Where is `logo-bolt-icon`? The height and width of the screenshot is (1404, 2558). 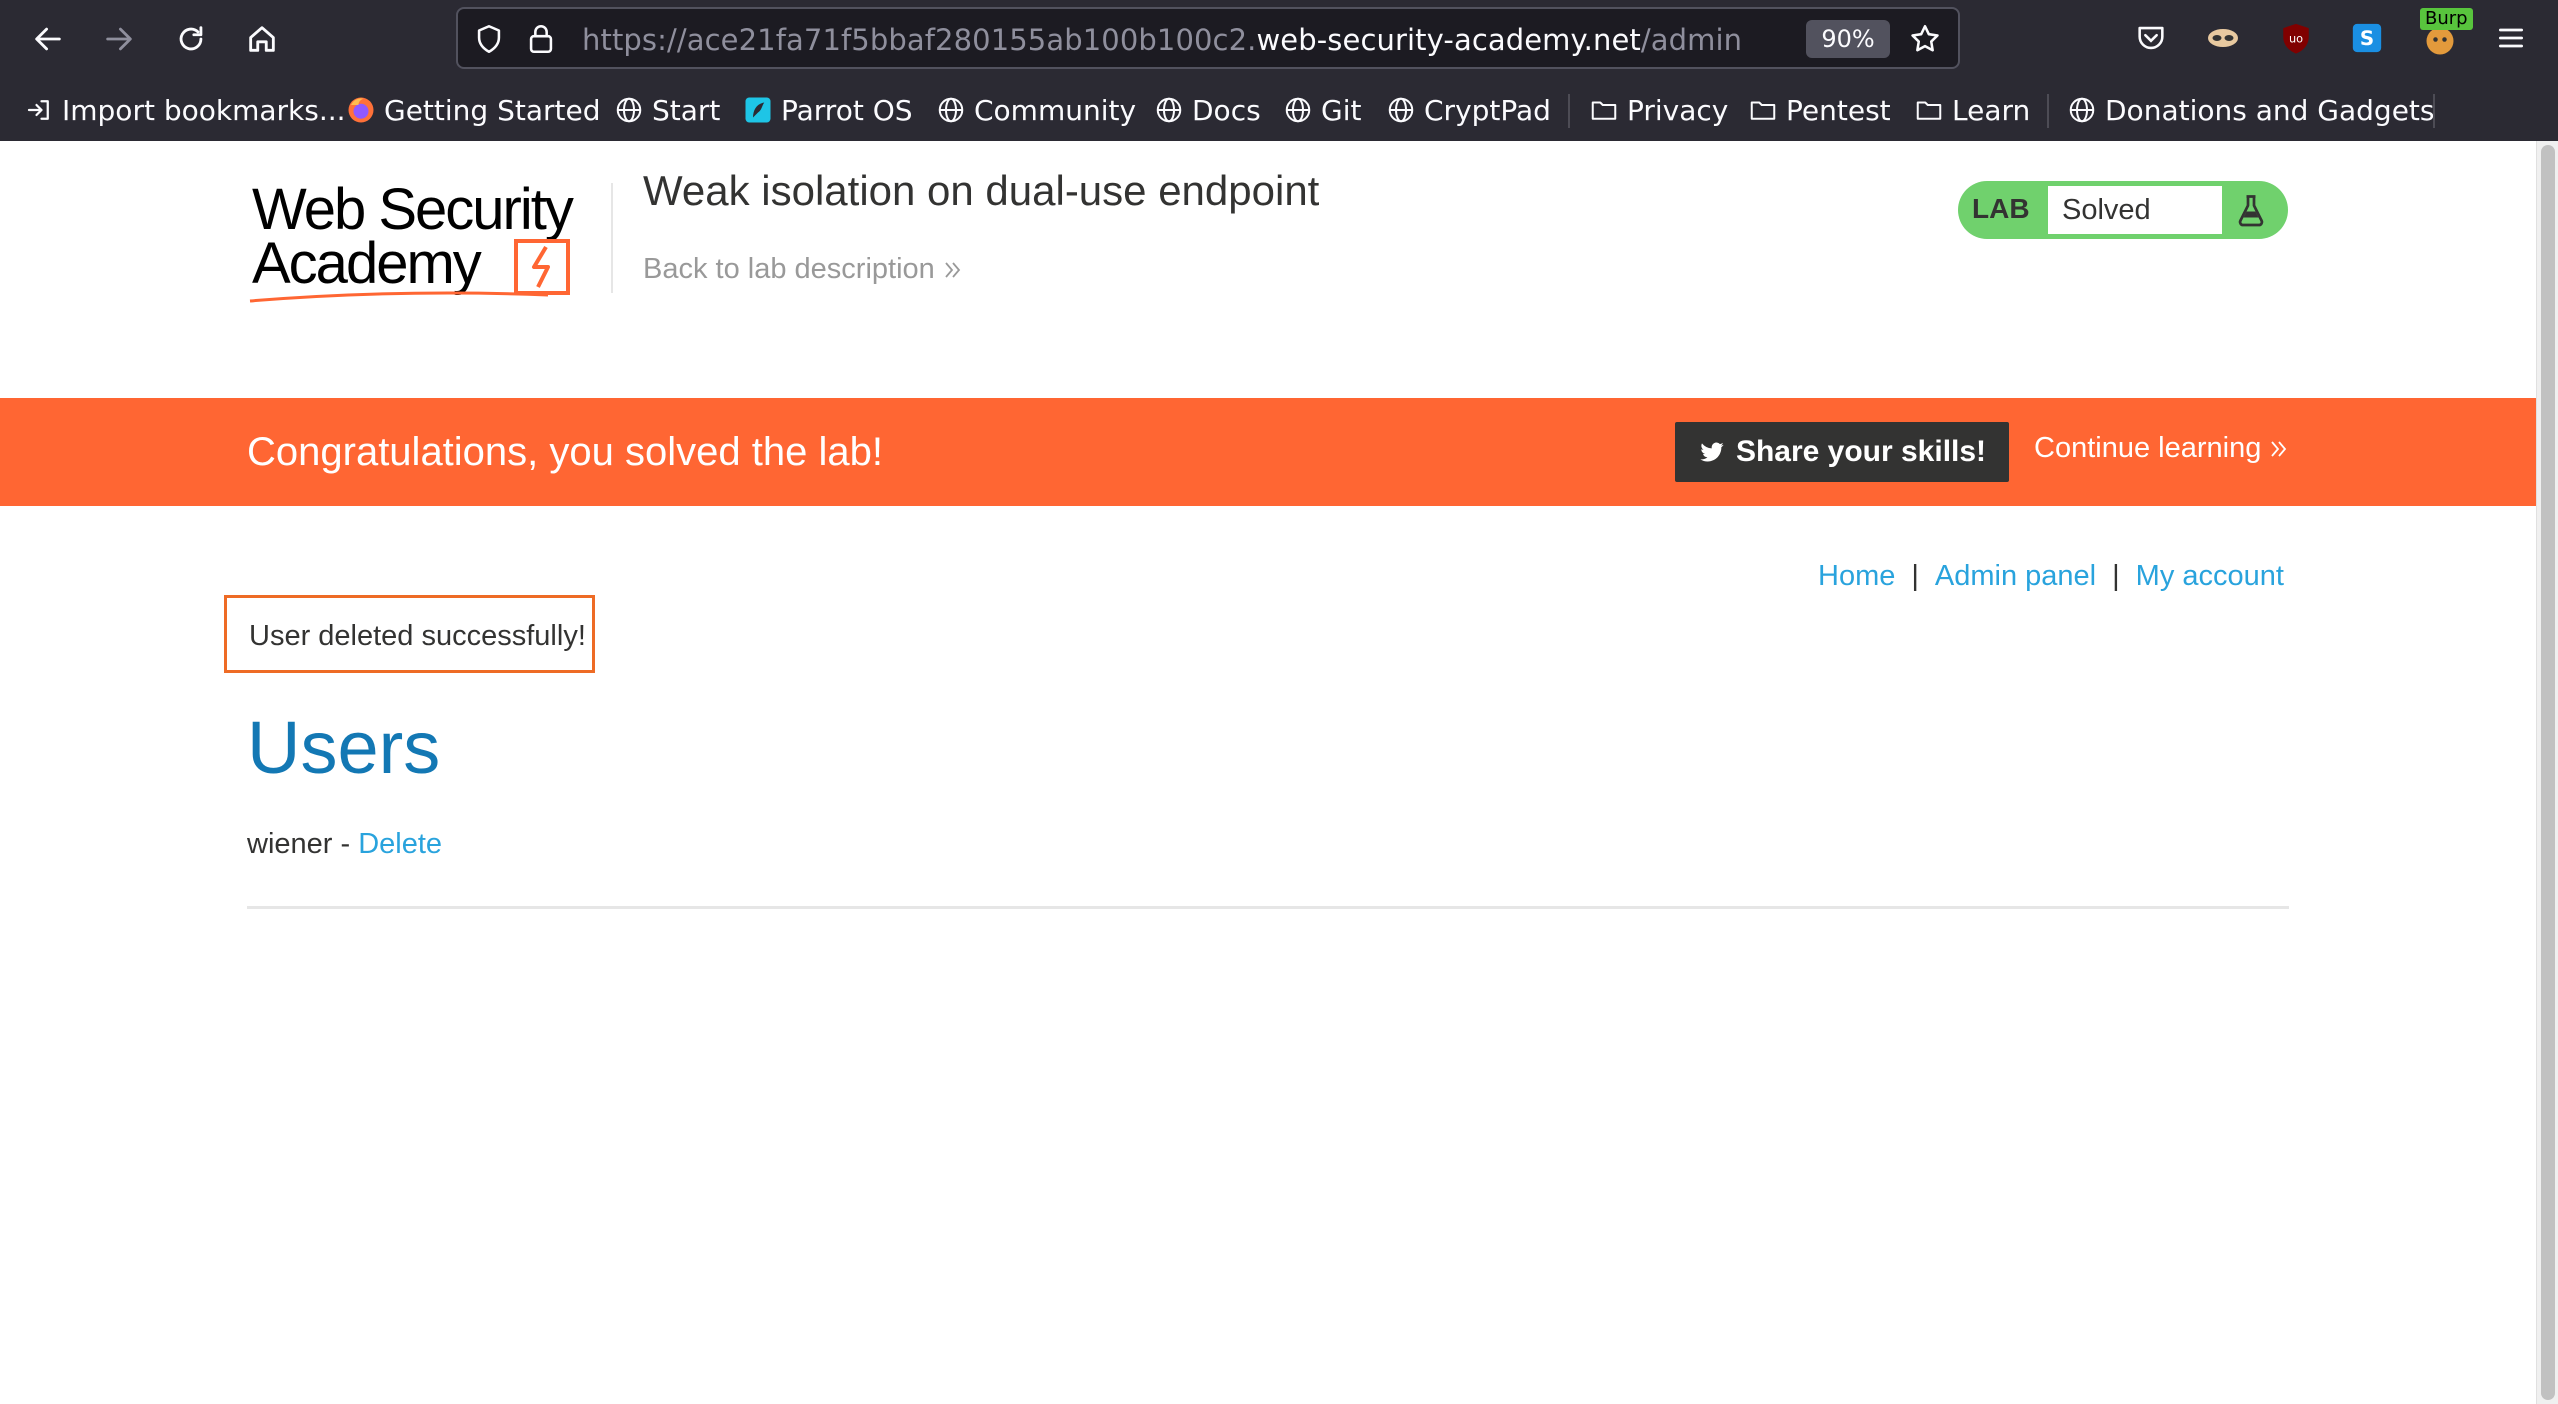
logo-bolt-icon is located at coordinates (541, 266).